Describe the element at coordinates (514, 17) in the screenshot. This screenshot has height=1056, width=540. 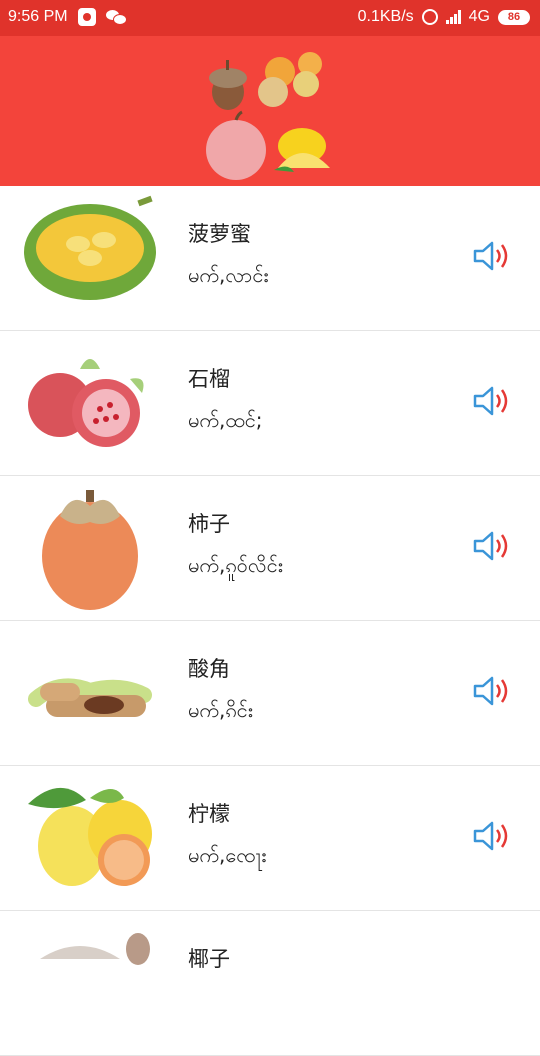
I see `battery-icon: 86` at that location.